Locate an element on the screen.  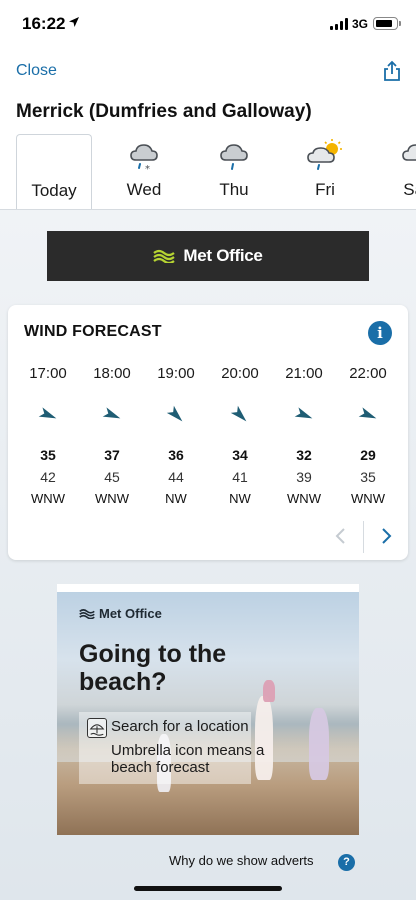
tab-label: Fri is located at coordinates (325, 189).